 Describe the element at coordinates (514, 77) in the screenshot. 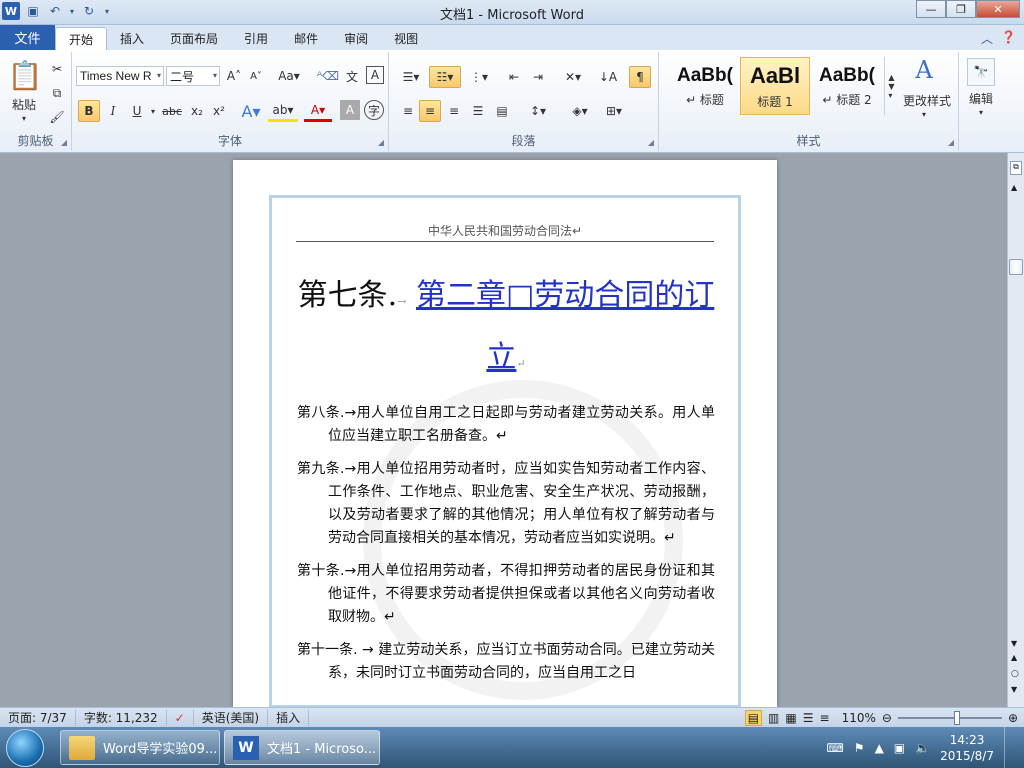

I see `decrease-indent-icon: ⇤` at that location.